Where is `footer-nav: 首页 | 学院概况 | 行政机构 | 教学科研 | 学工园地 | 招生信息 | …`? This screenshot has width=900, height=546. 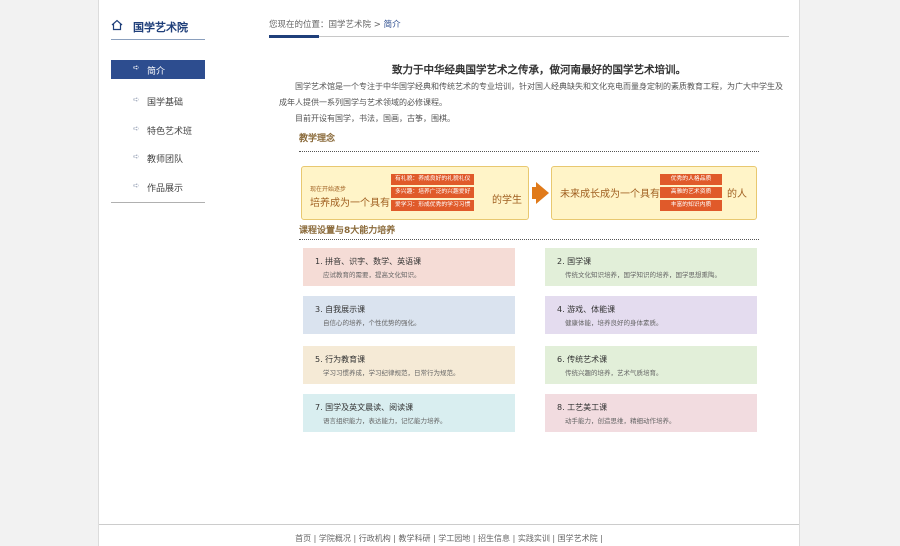
footer-nav: 首页 | 学院概况 | 行政机构 | 教学科研 | 学工园地 | 招生信息 | … is located at coordinates (449, 538).